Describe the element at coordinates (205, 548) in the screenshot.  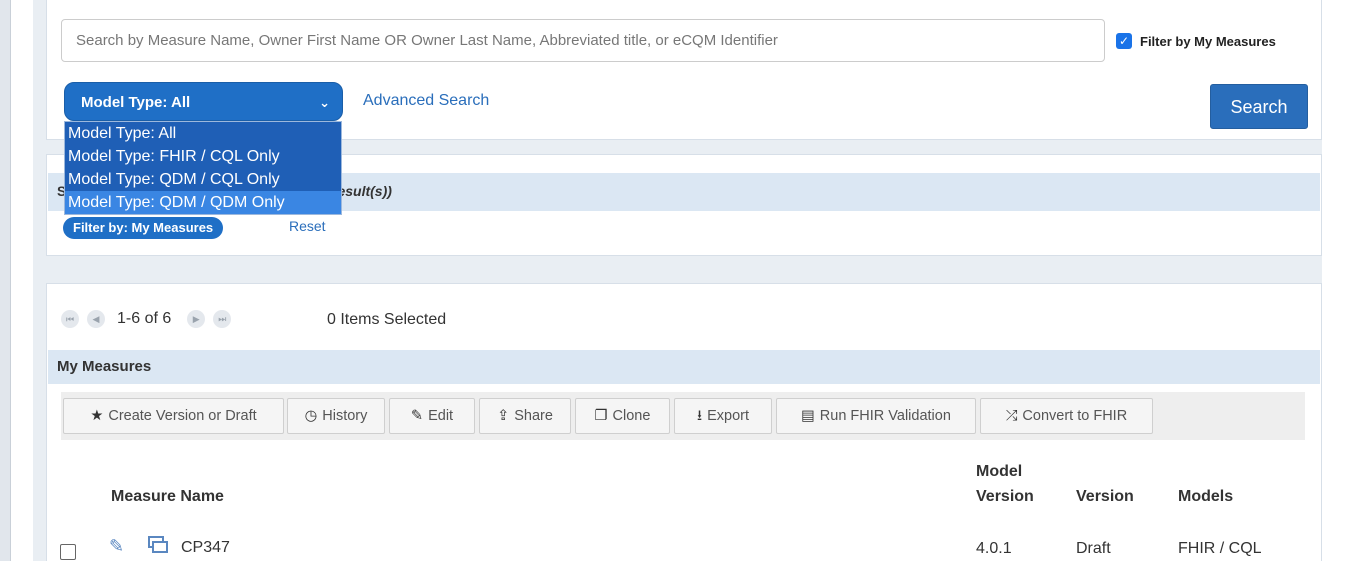
I see `measure-name-cell: CP347` at that location.